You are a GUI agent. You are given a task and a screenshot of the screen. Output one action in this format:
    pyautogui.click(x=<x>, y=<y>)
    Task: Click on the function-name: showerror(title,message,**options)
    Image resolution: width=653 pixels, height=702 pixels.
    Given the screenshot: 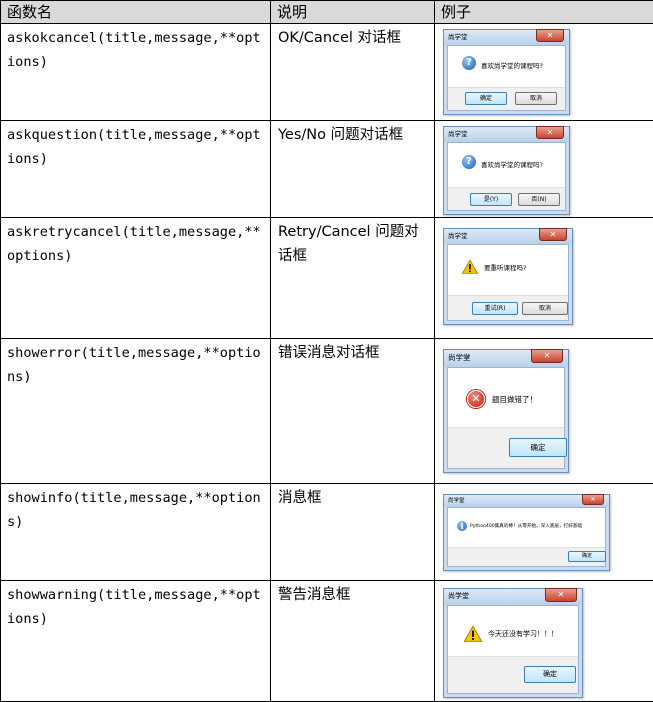 What is the action you would take?
    pyautogui.click(x=135, y=411)
    